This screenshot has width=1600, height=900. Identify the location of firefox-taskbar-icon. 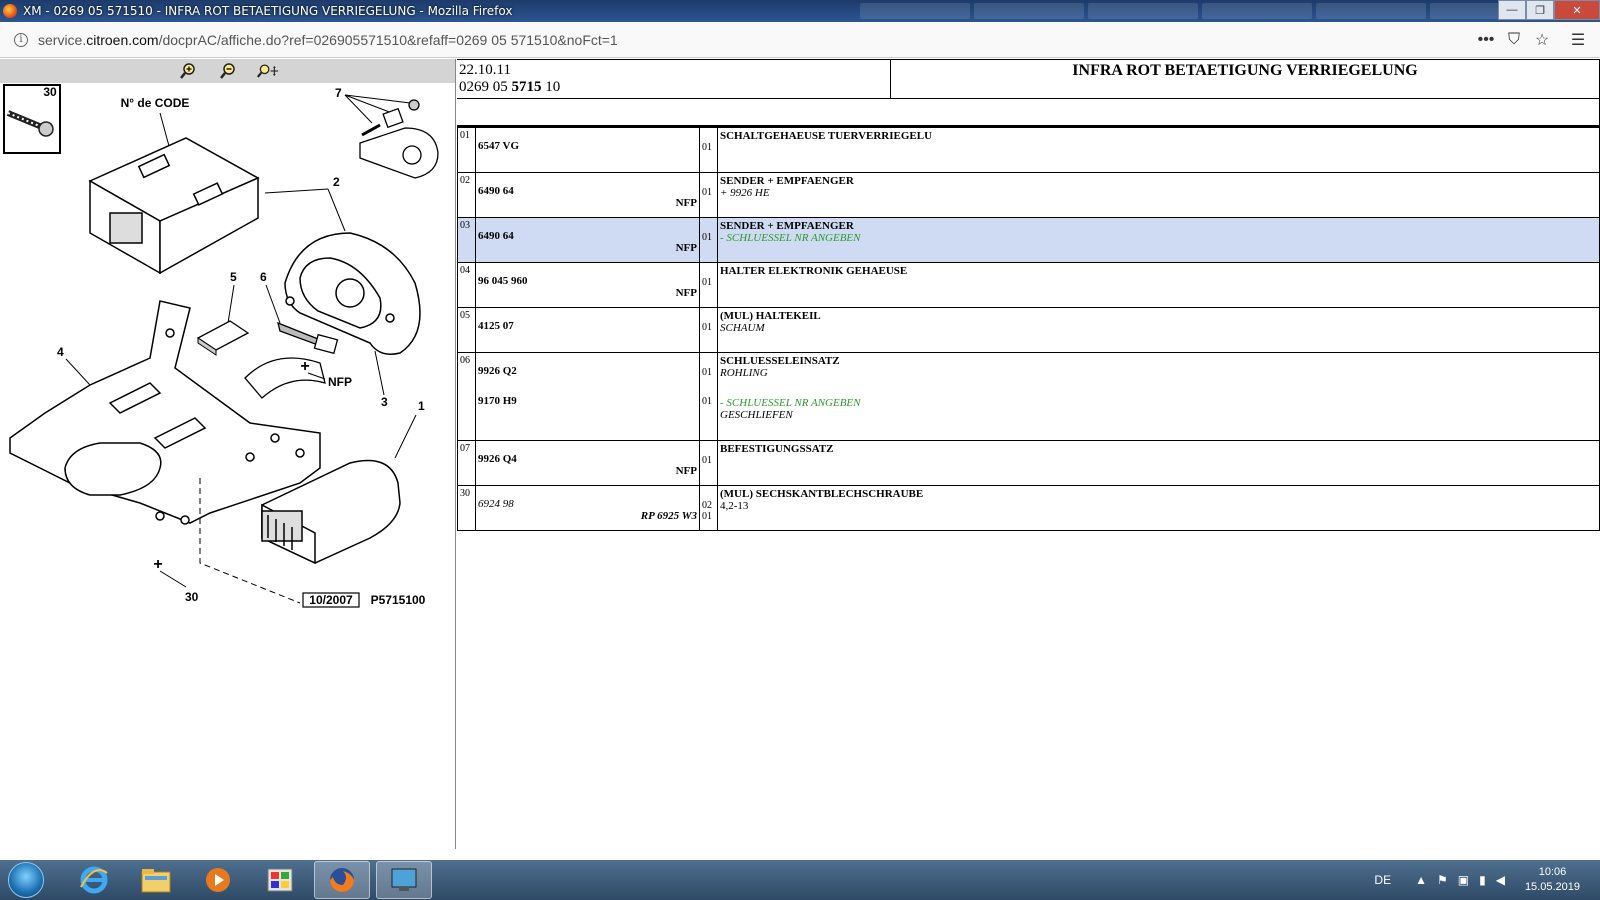
(342, 880).